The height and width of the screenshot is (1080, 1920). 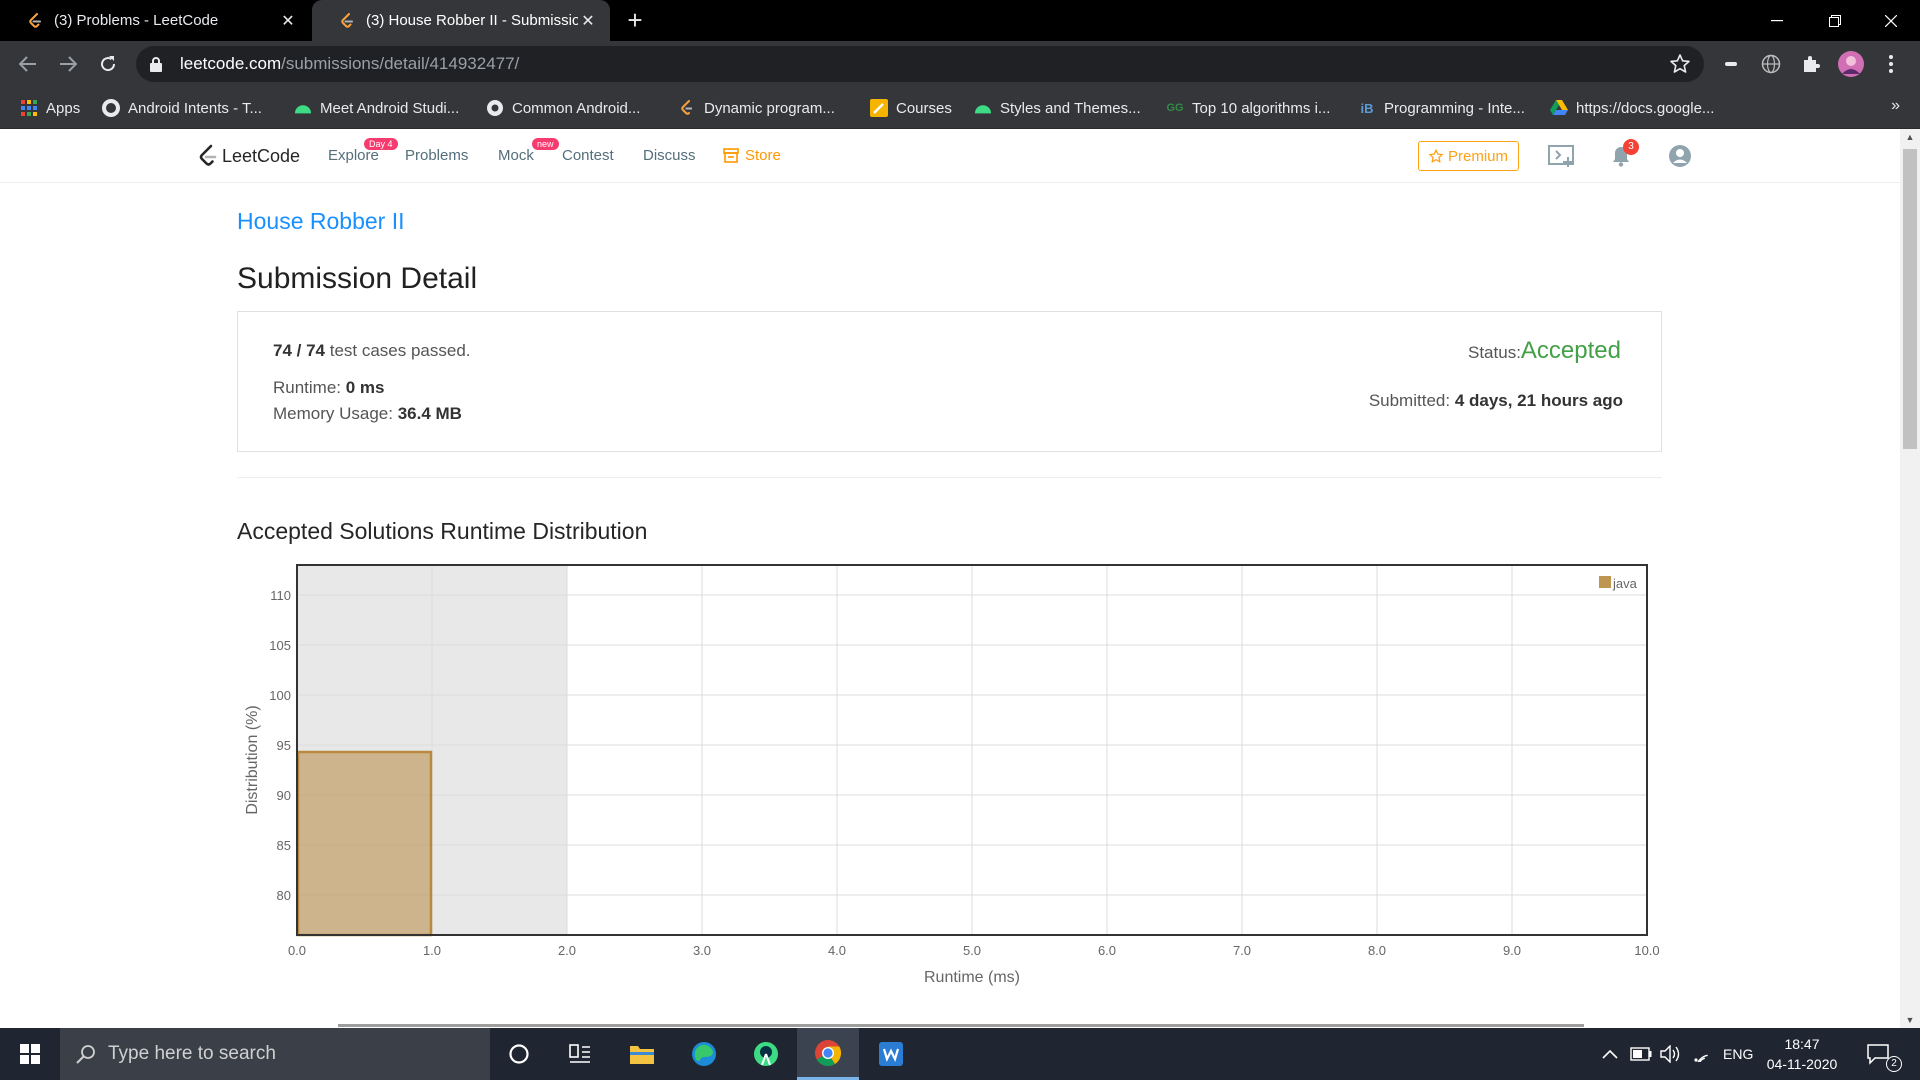 What do you see at coordinates (1610, 1054) in the screenshot?
I see `show-hidden-icons-chevron-icon` at bounding box center [1610, 1054].